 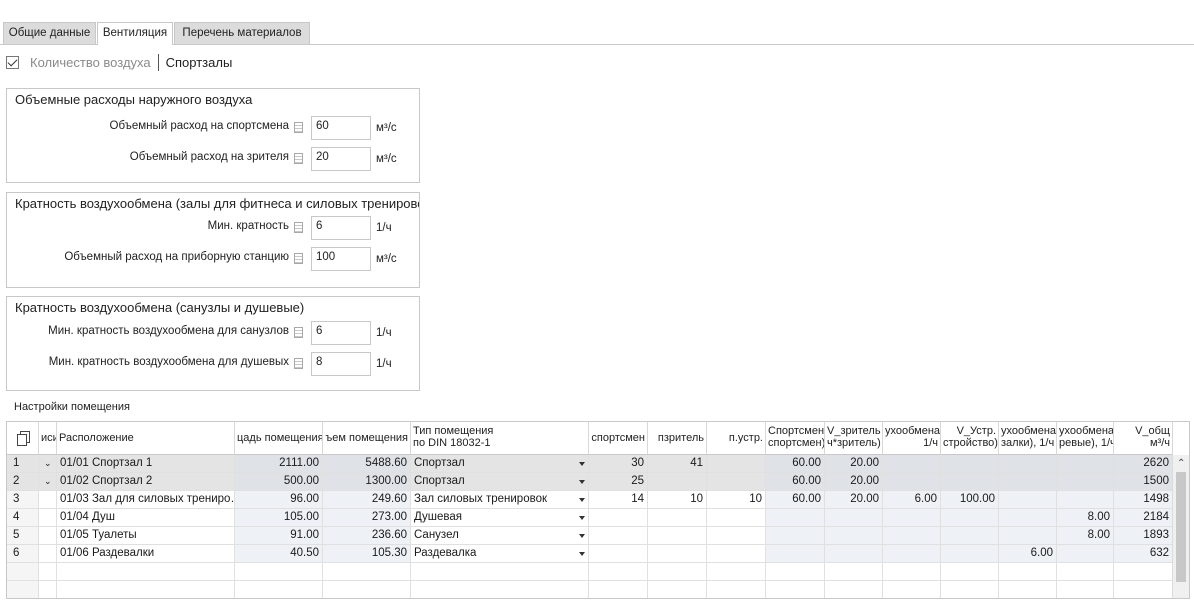 What do you see at coordinates (500, 589) in the screenshot?
I see `cell-type` at bounding box center [500, 589].